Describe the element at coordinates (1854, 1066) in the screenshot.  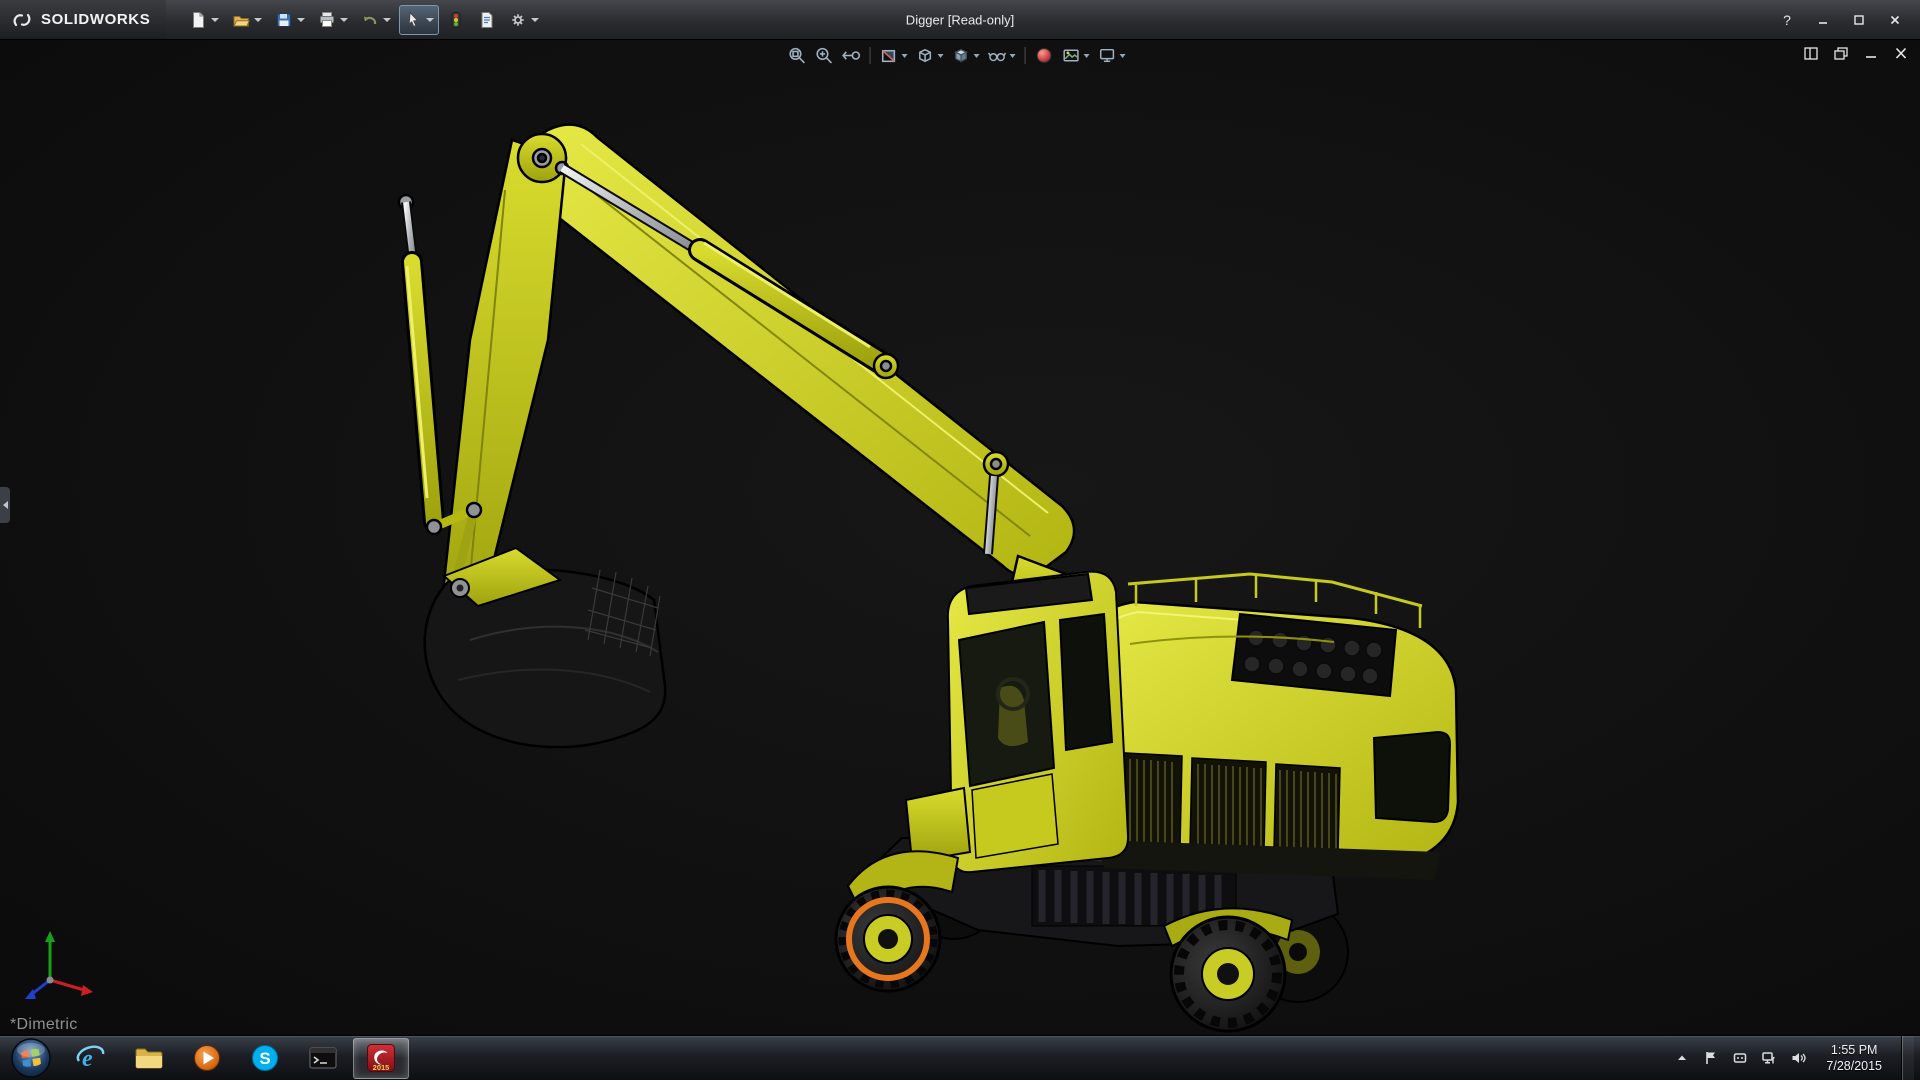
I see `clock-date: 7/28/2015` at that location.